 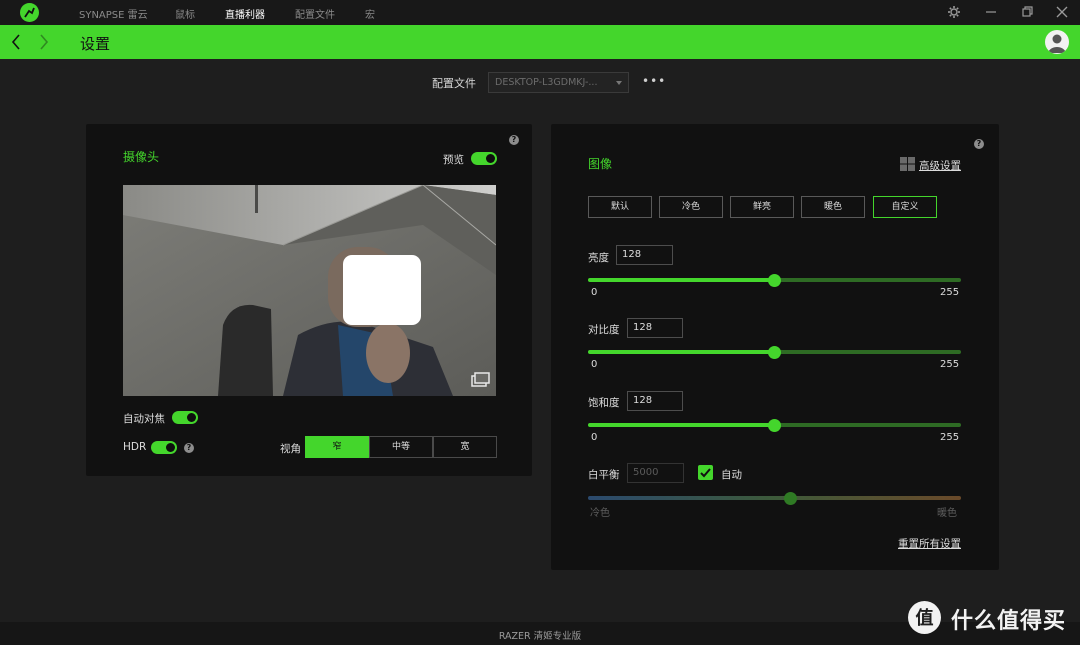 I want to click on white-balance-max: 暖色, so click(x=947, y=513).